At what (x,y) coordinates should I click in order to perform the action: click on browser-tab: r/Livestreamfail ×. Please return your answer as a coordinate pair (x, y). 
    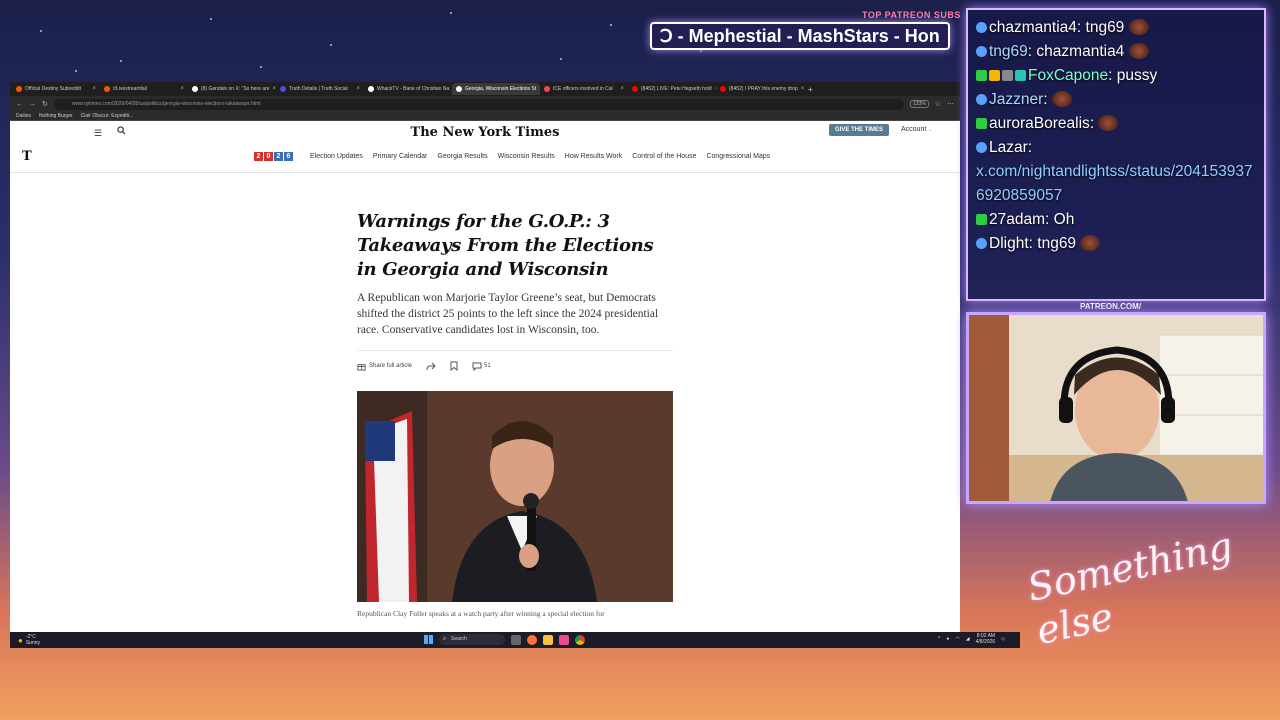
    Looking at the image, I should click on (144, 89).